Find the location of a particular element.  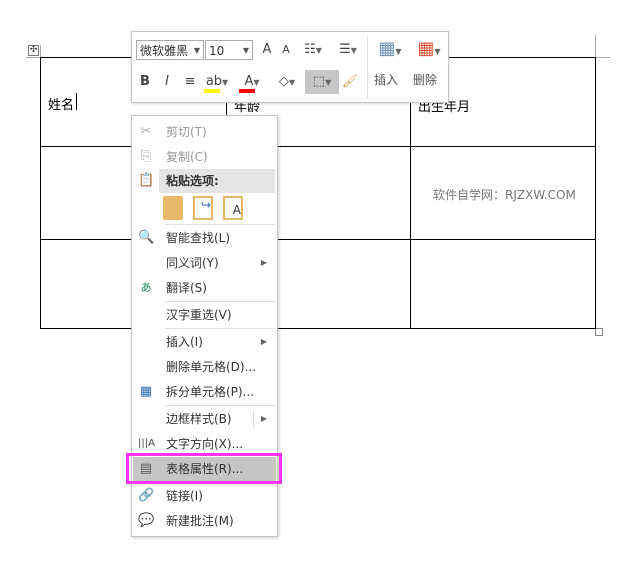

highlight-button: ab▼ is located at coordinates (217, 82).